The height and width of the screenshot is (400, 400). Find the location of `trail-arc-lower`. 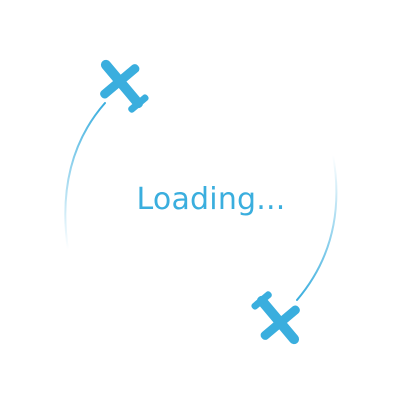

trail-arc-lower is located at coordinates (317, 227).